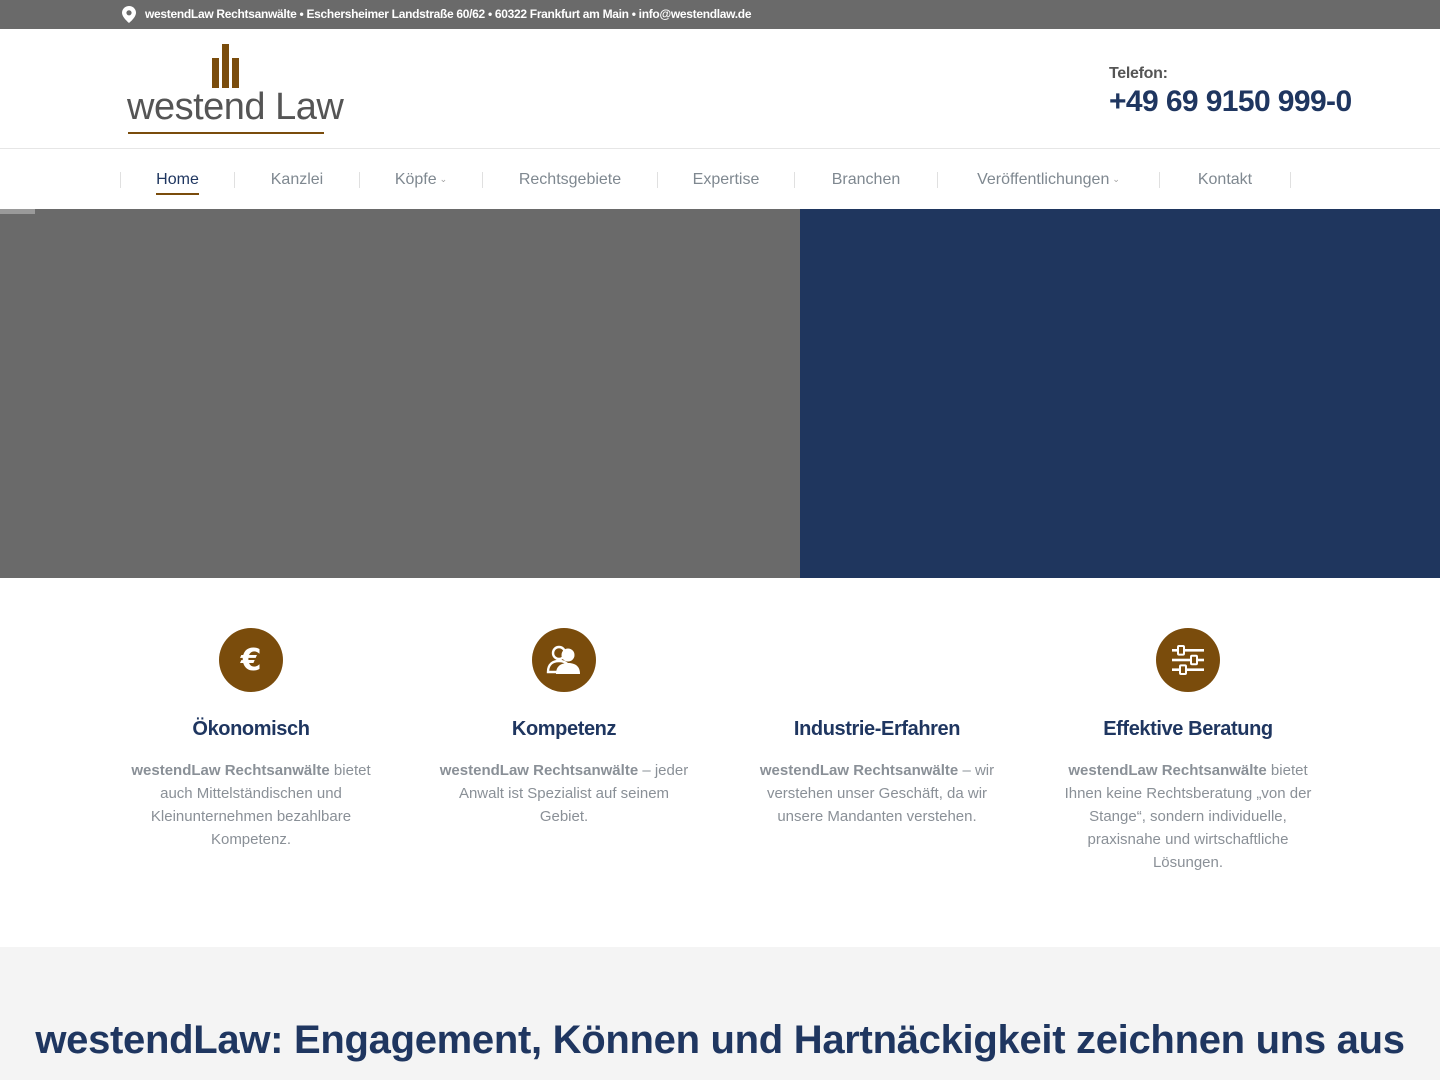 This screenshot has width=1440, height=1080. I want to click on nav-item-label: Home, so click(177, 183).